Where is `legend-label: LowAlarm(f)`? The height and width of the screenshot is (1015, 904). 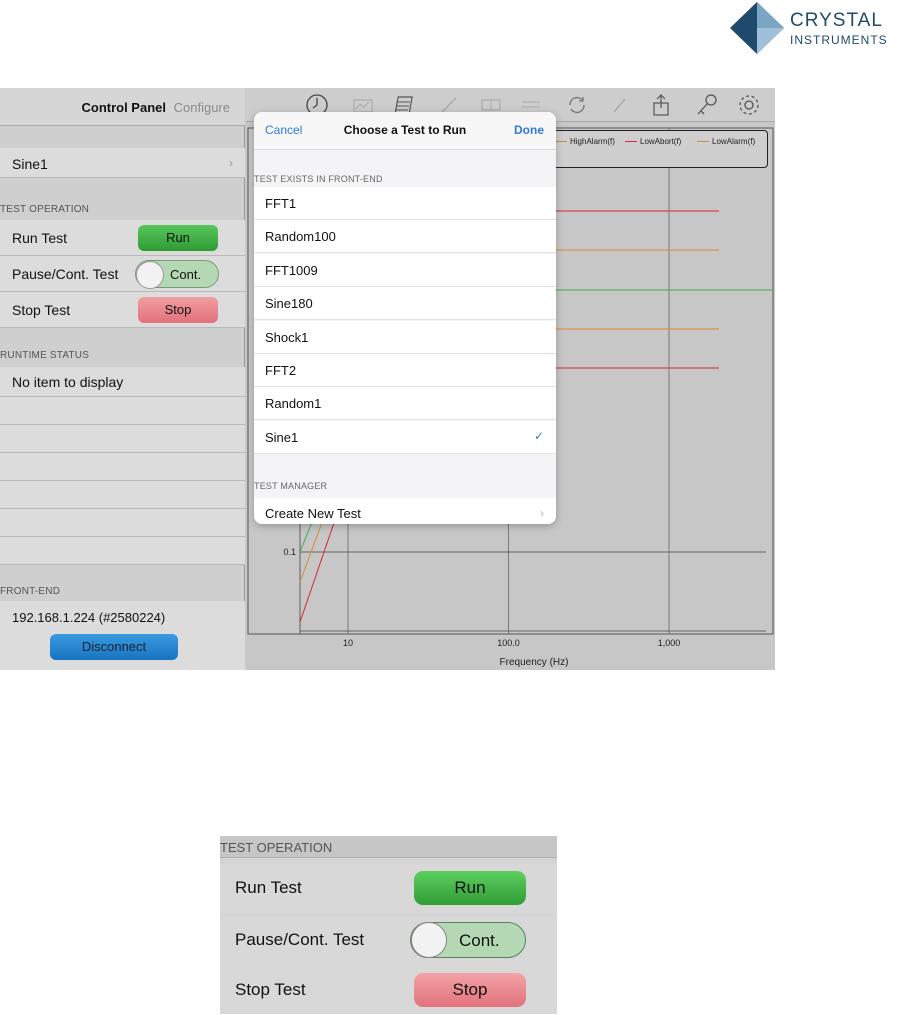
legend-label: LowAlarm(f) is located at coordinates (734, 141).